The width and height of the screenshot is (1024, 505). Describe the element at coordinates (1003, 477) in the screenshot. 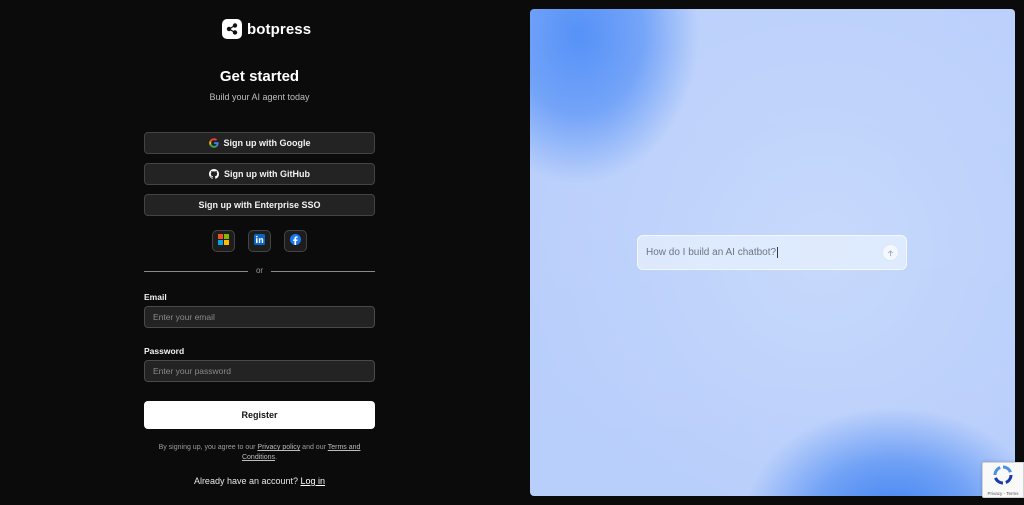

I see `recaptcha-icon` at that location.